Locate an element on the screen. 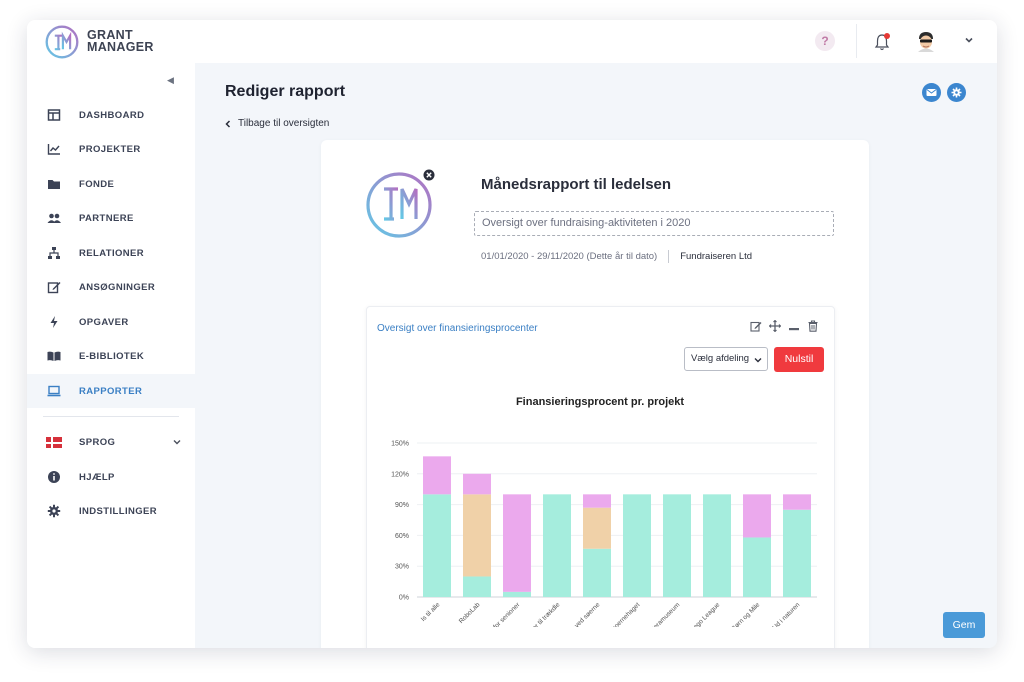 The image size is (1024, 682). sidebar-item-rapporter: RAPPORTER is located at coordinates (111, 391).